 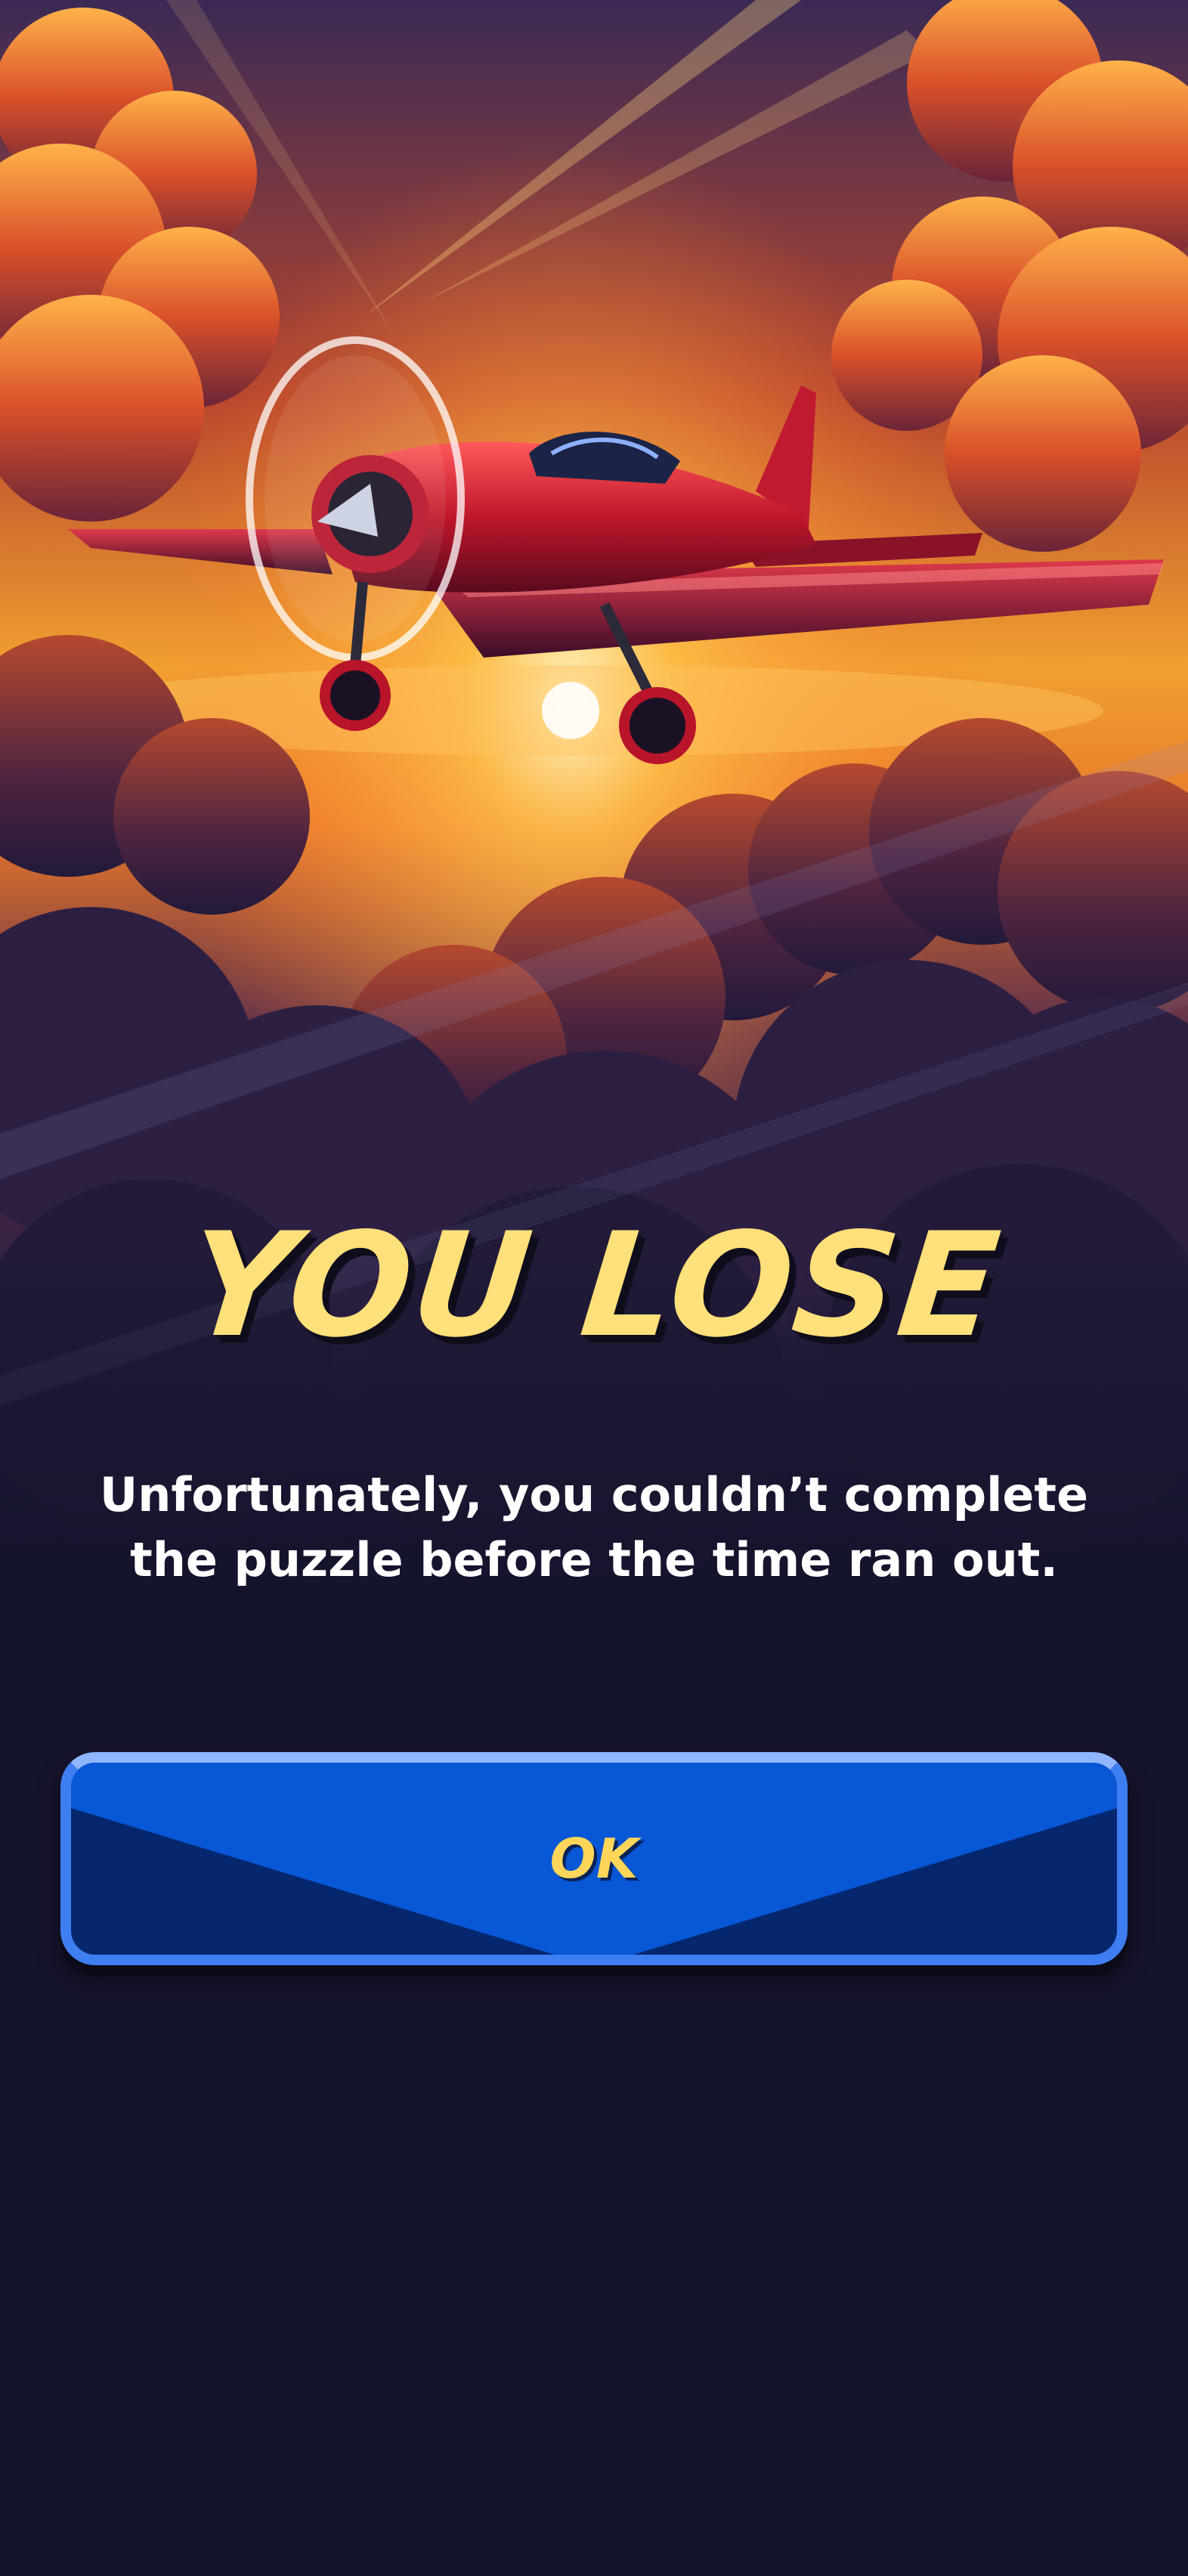 I want to click on ok-button-label: OK, so click(x=594, y=1859).